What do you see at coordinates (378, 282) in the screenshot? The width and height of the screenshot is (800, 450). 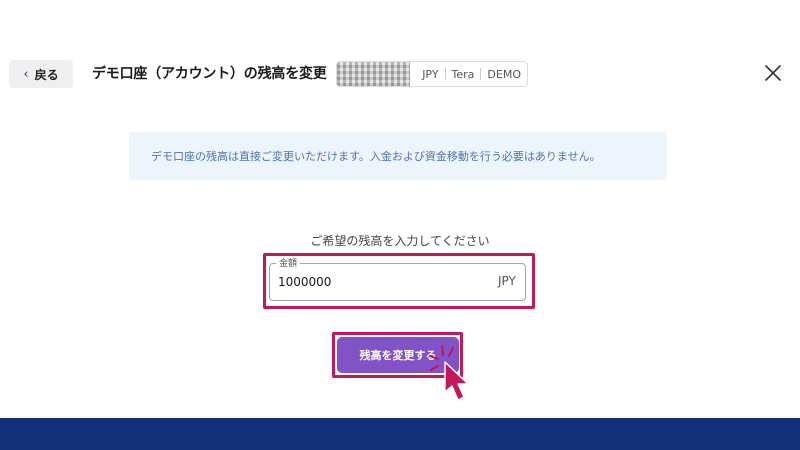 I see `amount-input` at bounding box center [378, 282].